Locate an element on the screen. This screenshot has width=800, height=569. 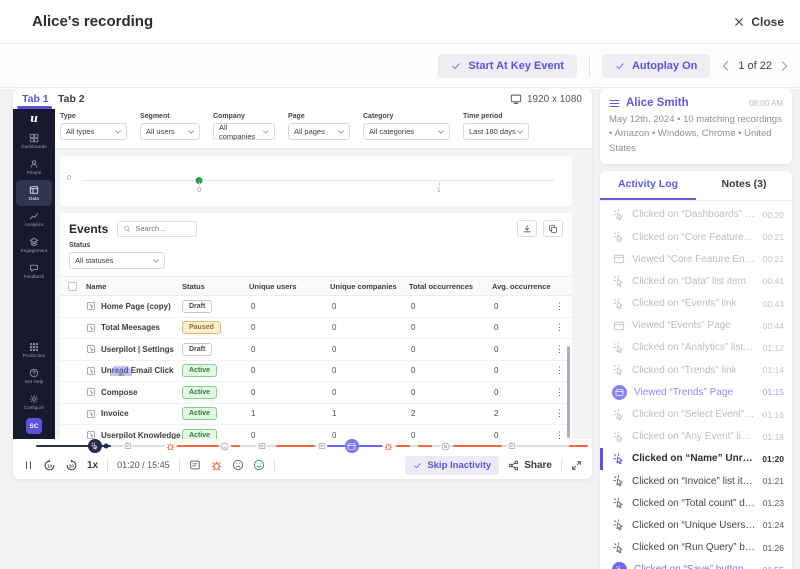
table-row: Compose Active 0 0 0 0 ⋮ is located at coordinates (316, 393).